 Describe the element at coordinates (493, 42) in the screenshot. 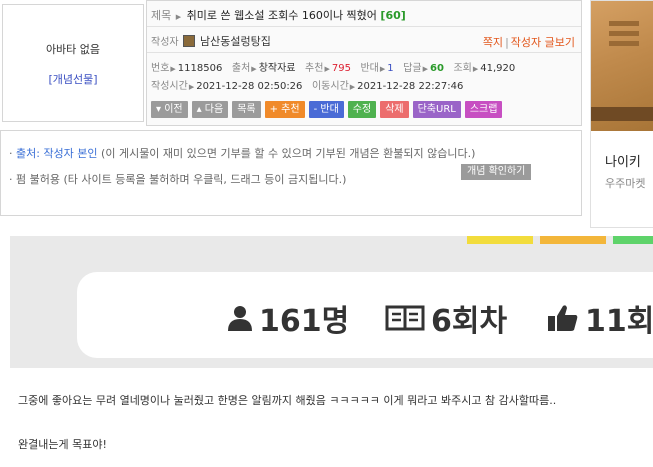

I see `memo-link: 쪽지` at that location.